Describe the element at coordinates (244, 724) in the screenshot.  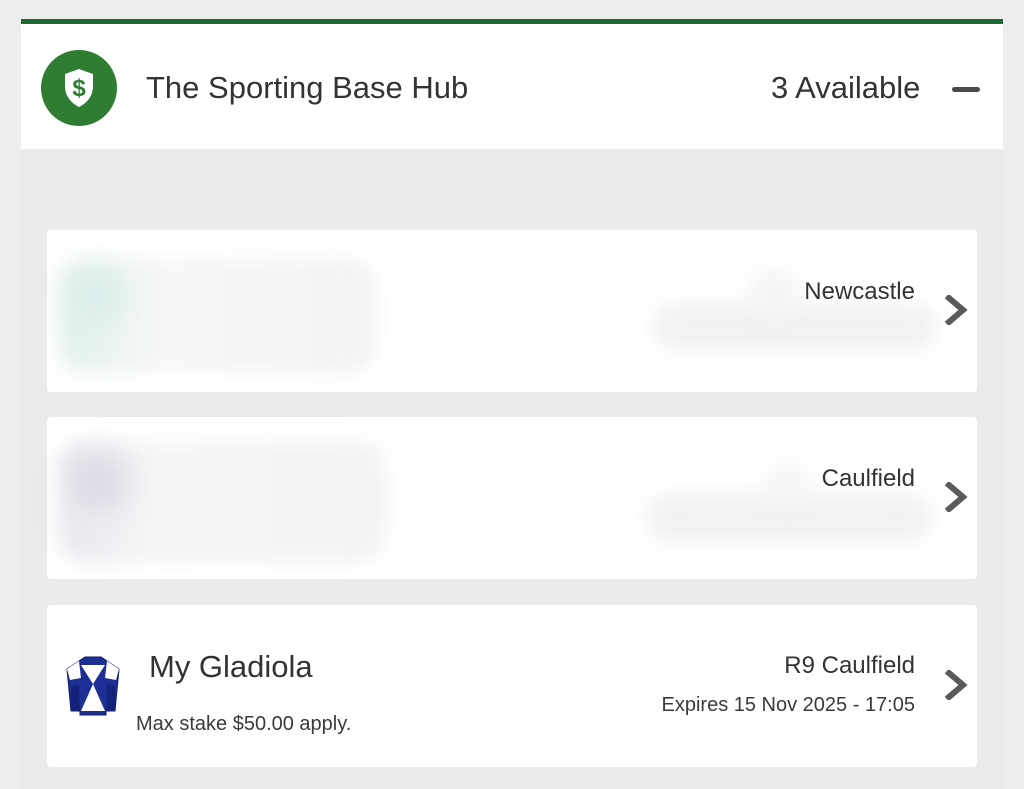
I see `max-stake-text: Max stake $50.00 apply.` at that location.